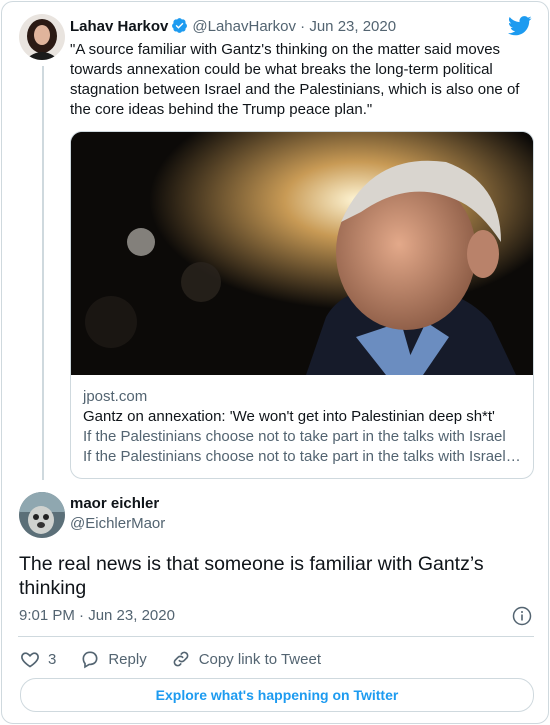 This screenshot has height=725, width=550. I want to click on tweet-timestamp: 9:01 PM · Jun 23, 2020, so click(97, 615).